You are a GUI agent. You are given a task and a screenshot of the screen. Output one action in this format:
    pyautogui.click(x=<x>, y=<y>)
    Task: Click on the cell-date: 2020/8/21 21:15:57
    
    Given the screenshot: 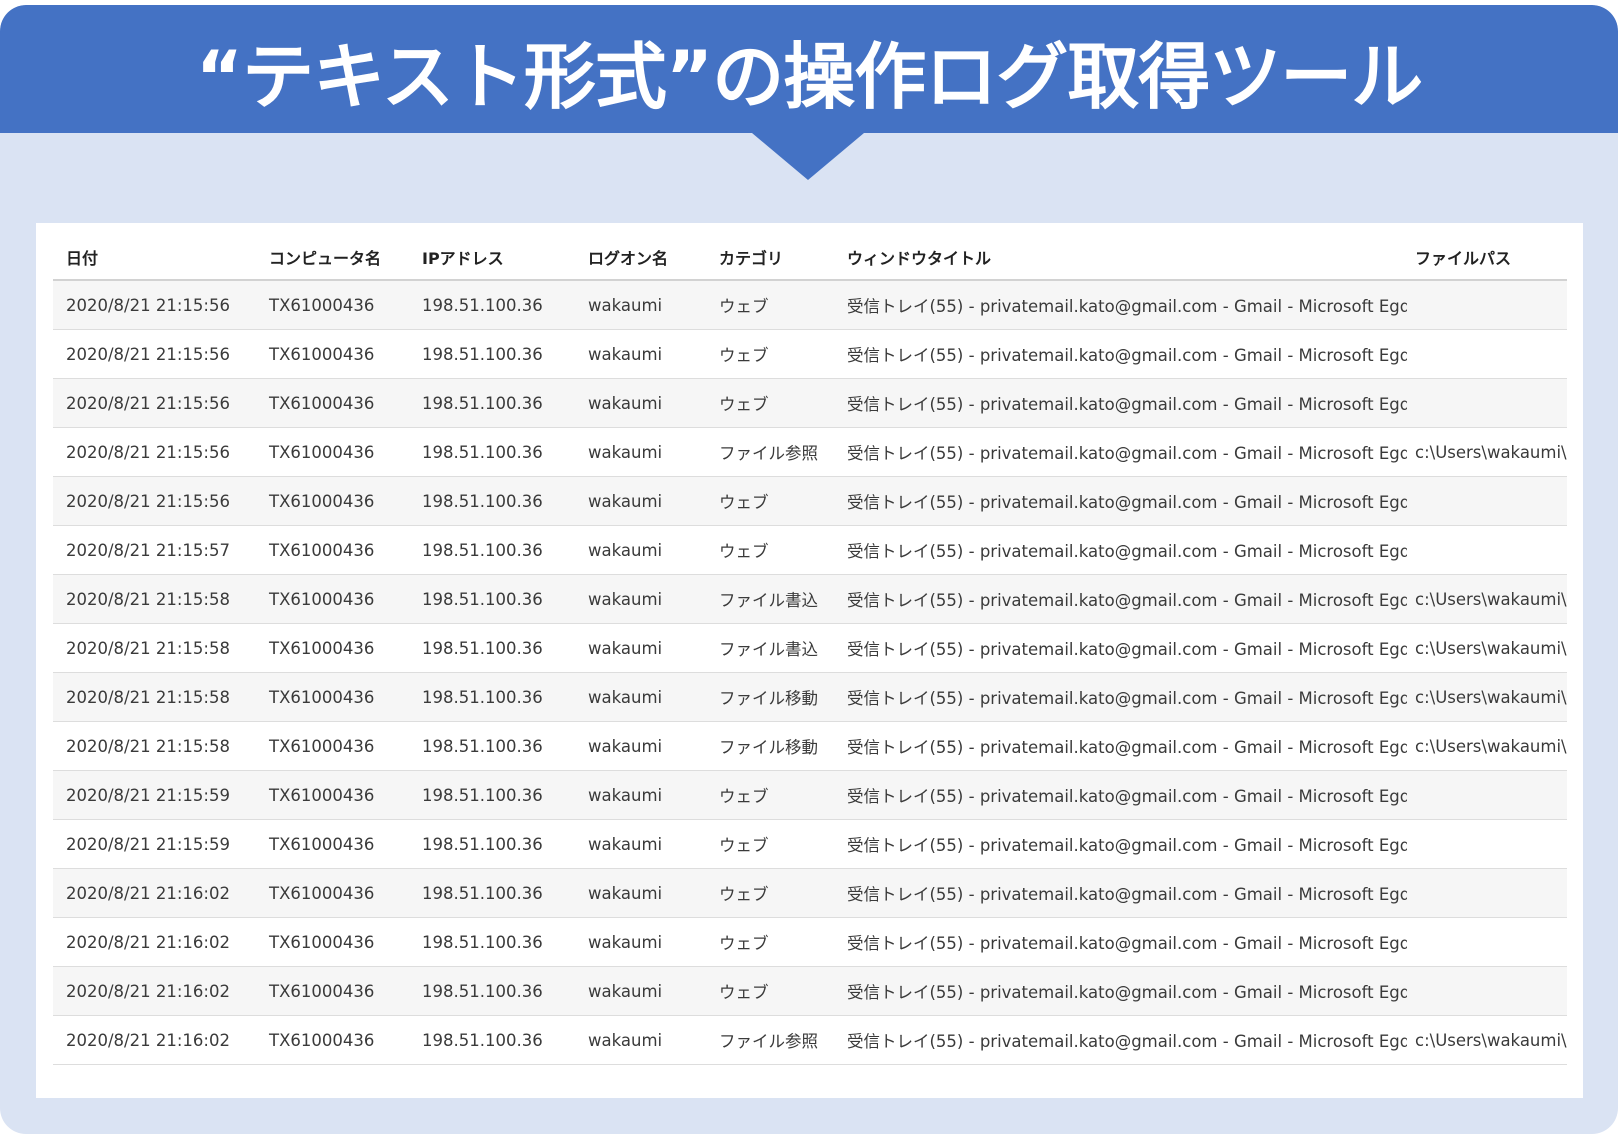 What is the action you would take?
    pyautogui.click(x=154, y=550)
    